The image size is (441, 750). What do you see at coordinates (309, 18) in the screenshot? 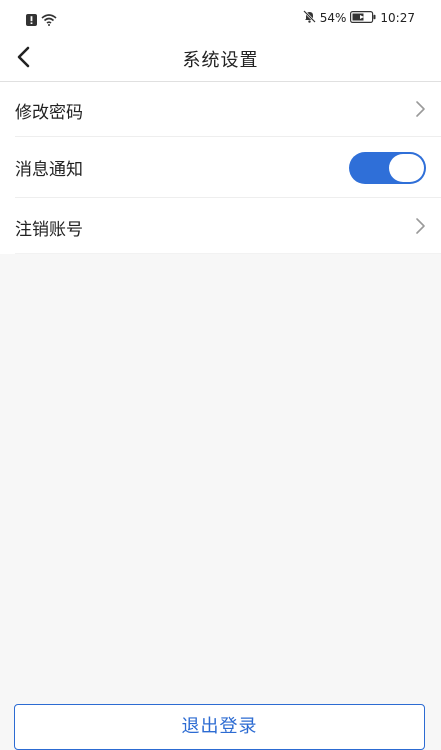
I see `mute-bell-icon` at bounding box center [309, 18].